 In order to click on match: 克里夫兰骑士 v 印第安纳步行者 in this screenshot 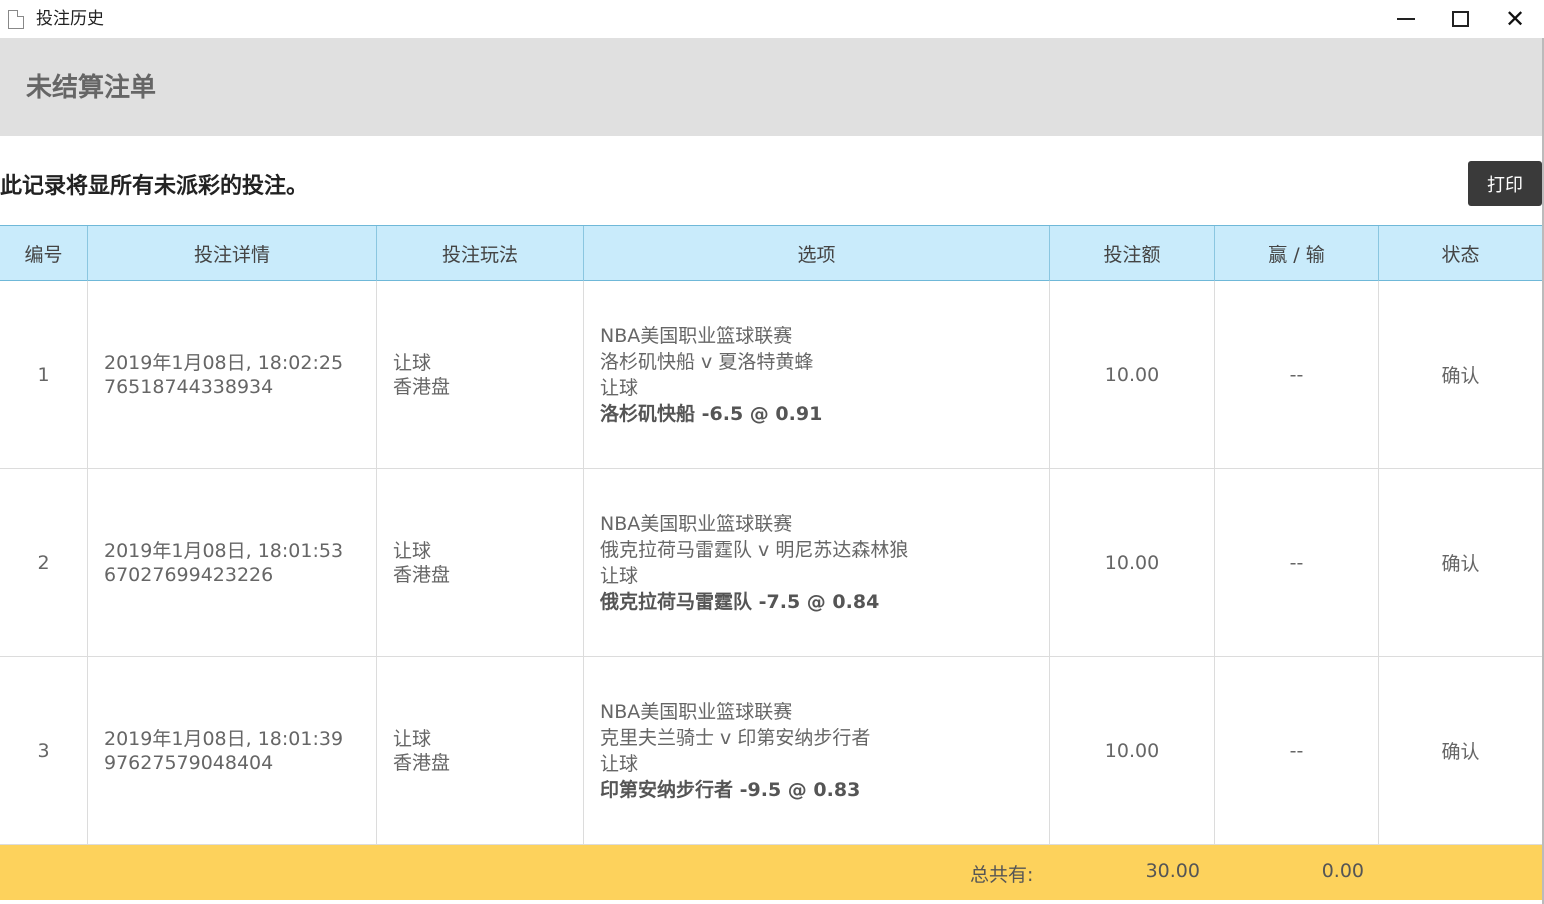, I will do `click(735, 737)`.